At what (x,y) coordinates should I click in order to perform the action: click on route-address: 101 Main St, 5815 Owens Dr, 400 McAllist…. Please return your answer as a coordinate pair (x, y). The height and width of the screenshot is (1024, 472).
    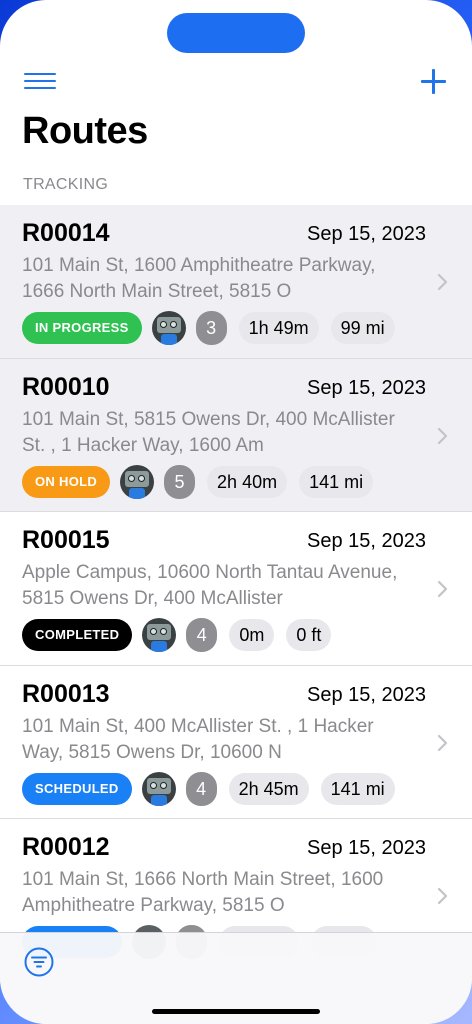
    Looking at the image, I should click on (208, 432).